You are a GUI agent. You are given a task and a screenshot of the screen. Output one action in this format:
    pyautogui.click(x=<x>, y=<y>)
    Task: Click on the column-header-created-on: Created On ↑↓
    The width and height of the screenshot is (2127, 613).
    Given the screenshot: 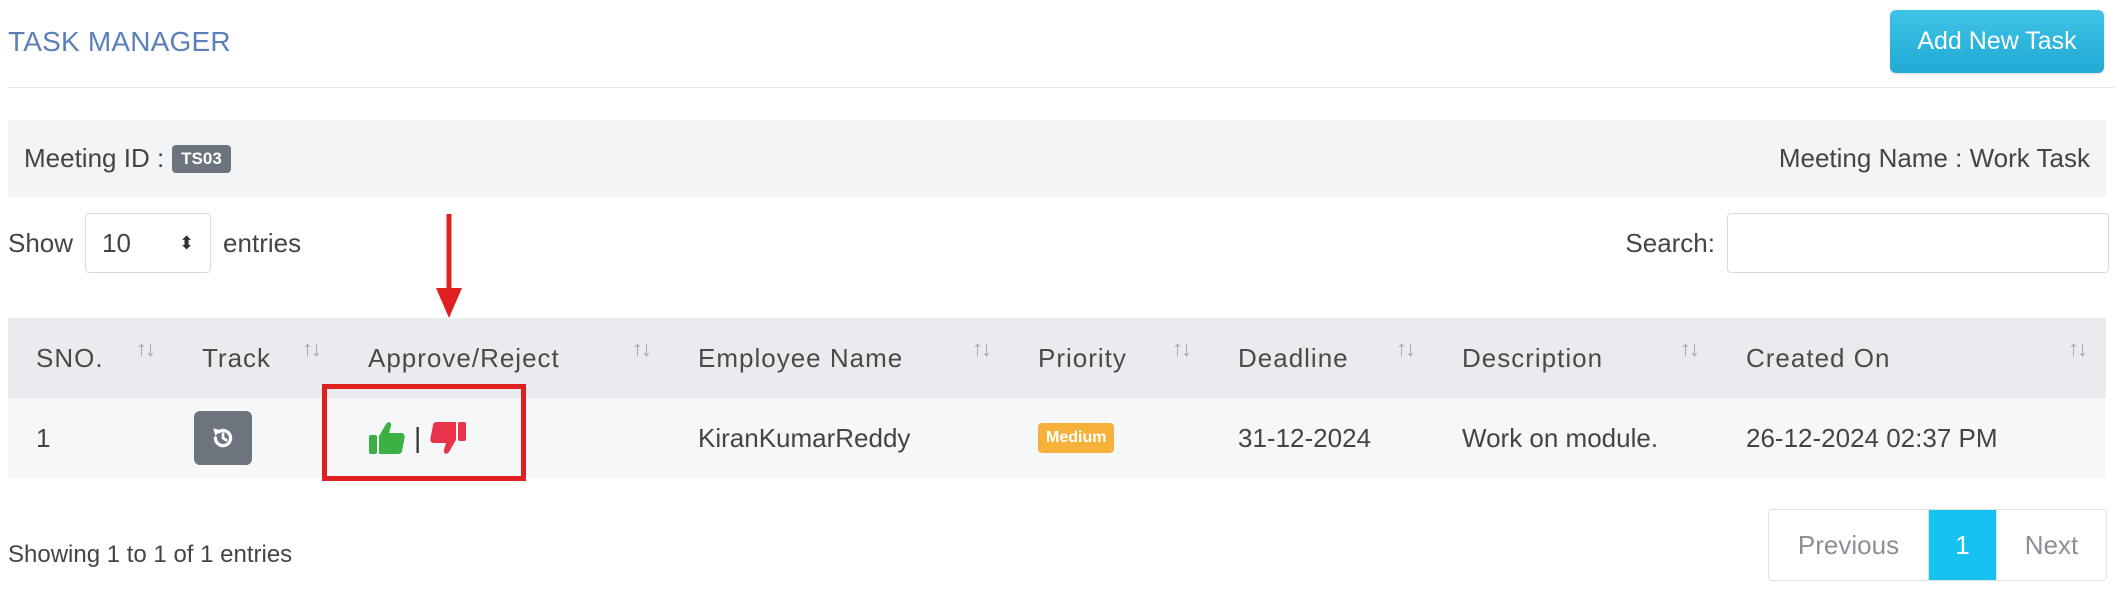 What is the action you would take?
    pyautogui.click(x=1912, y=358)
    